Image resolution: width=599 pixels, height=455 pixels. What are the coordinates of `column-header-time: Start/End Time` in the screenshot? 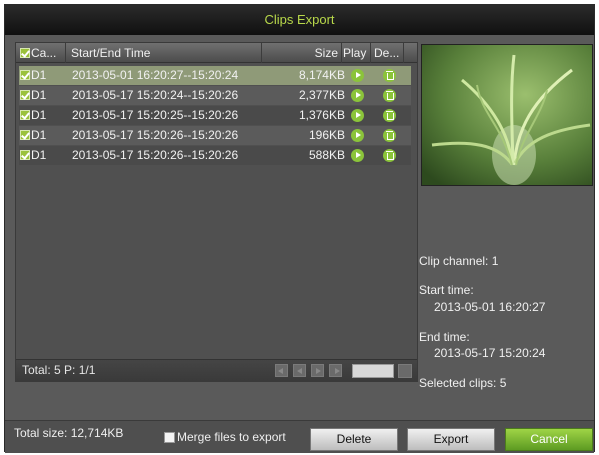 It's located at (164, 53).